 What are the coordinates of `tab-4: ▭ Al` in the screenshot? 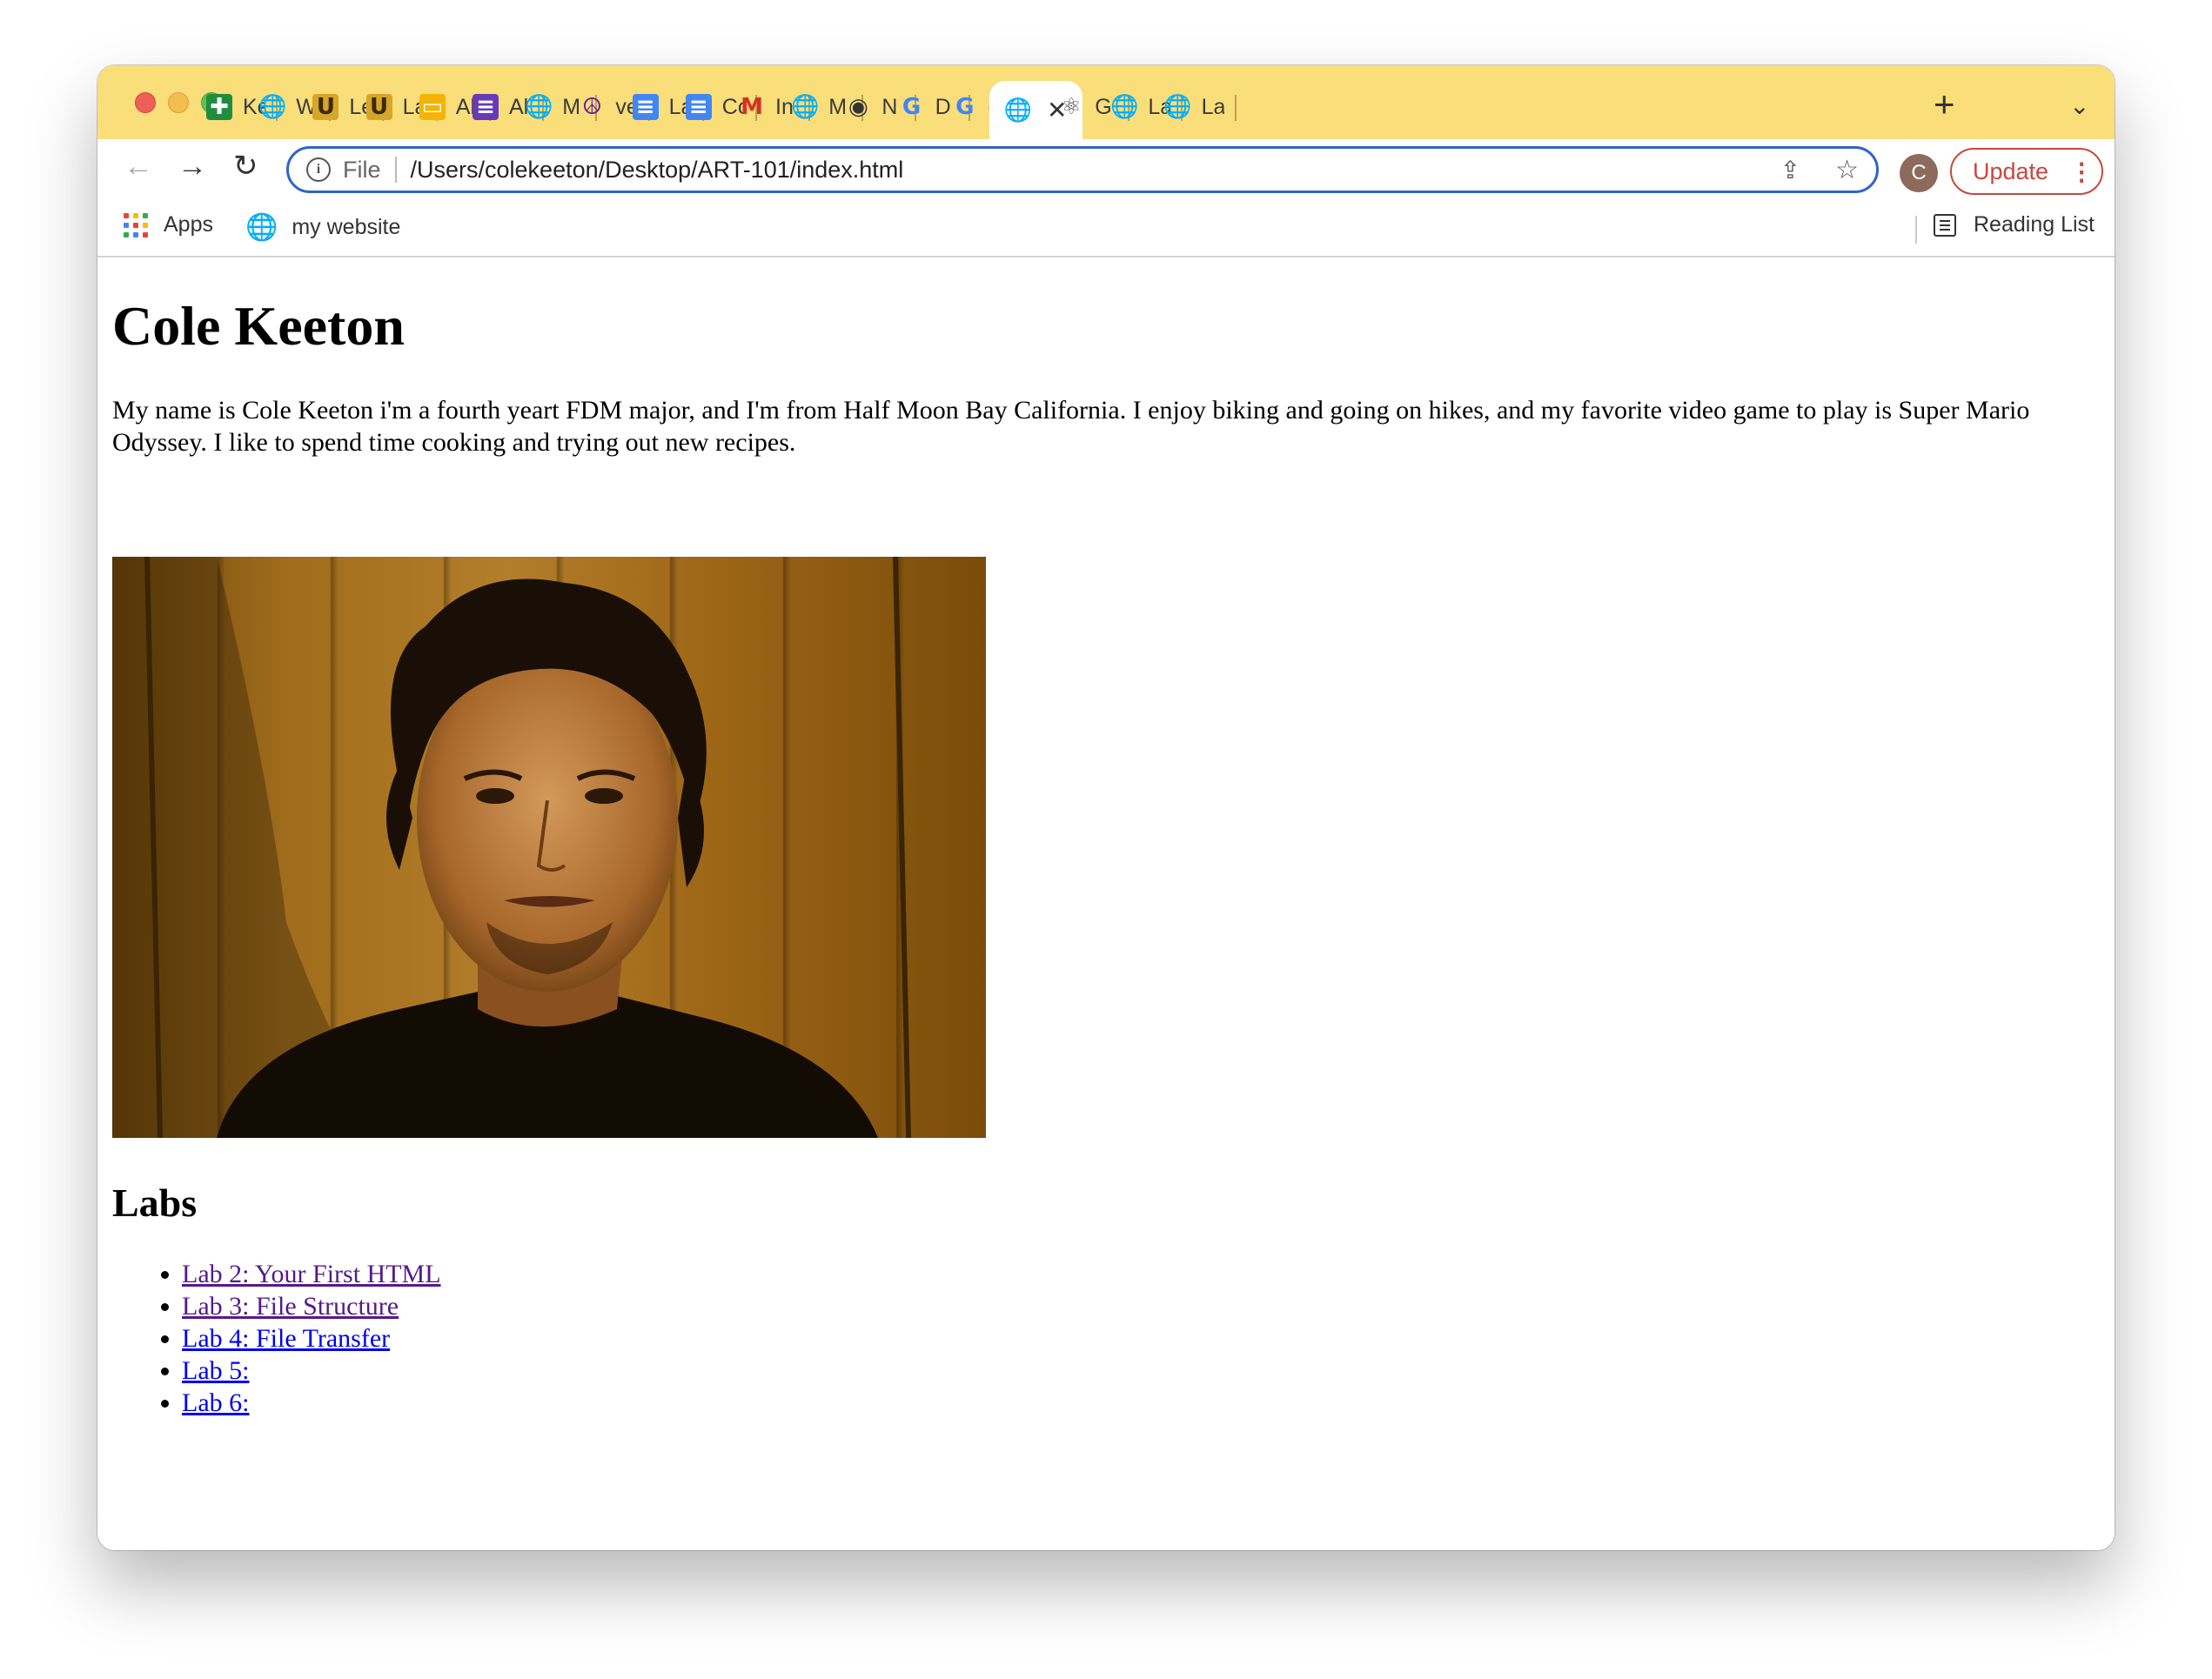 It's located at (455, 107).